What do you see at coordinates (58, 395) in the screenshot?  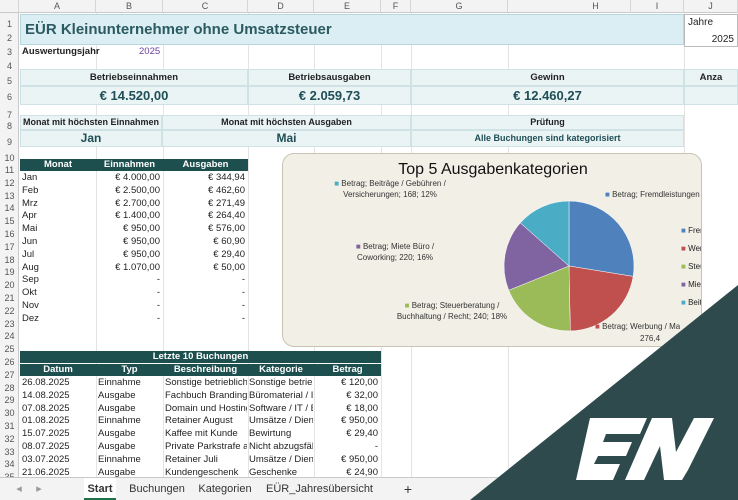 I see `booking-date: 14.08.2025` at bounding box center [58, 395].